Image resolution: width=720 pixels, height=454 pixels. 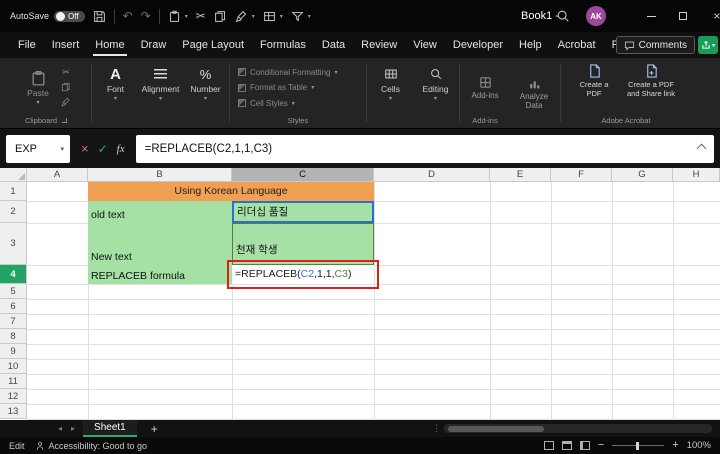 I want to click on tab-view: View, so click(x=425, y=45).